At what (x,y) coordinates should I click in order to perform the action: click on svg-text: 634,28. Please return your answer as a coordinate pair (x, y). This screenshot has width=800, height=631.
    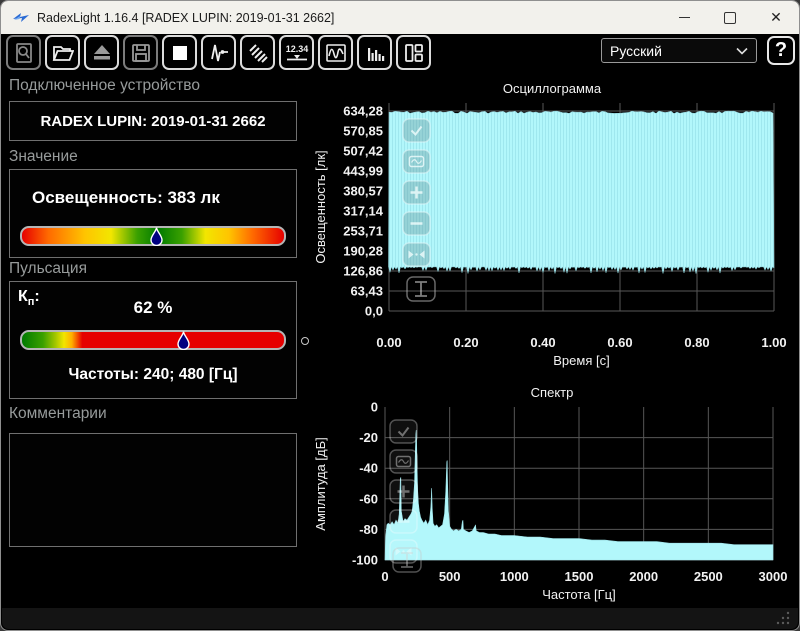
    Looking at the image, I should click on (363, 111).